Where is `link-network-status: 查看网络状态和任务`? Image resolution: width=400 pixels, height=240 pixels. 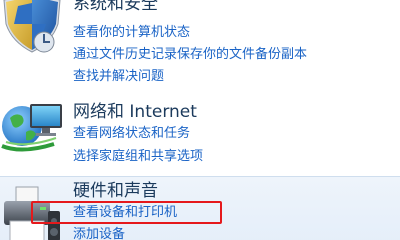 link-network-status: 查看网络状态和任务 is located at coordinates (131, 134).